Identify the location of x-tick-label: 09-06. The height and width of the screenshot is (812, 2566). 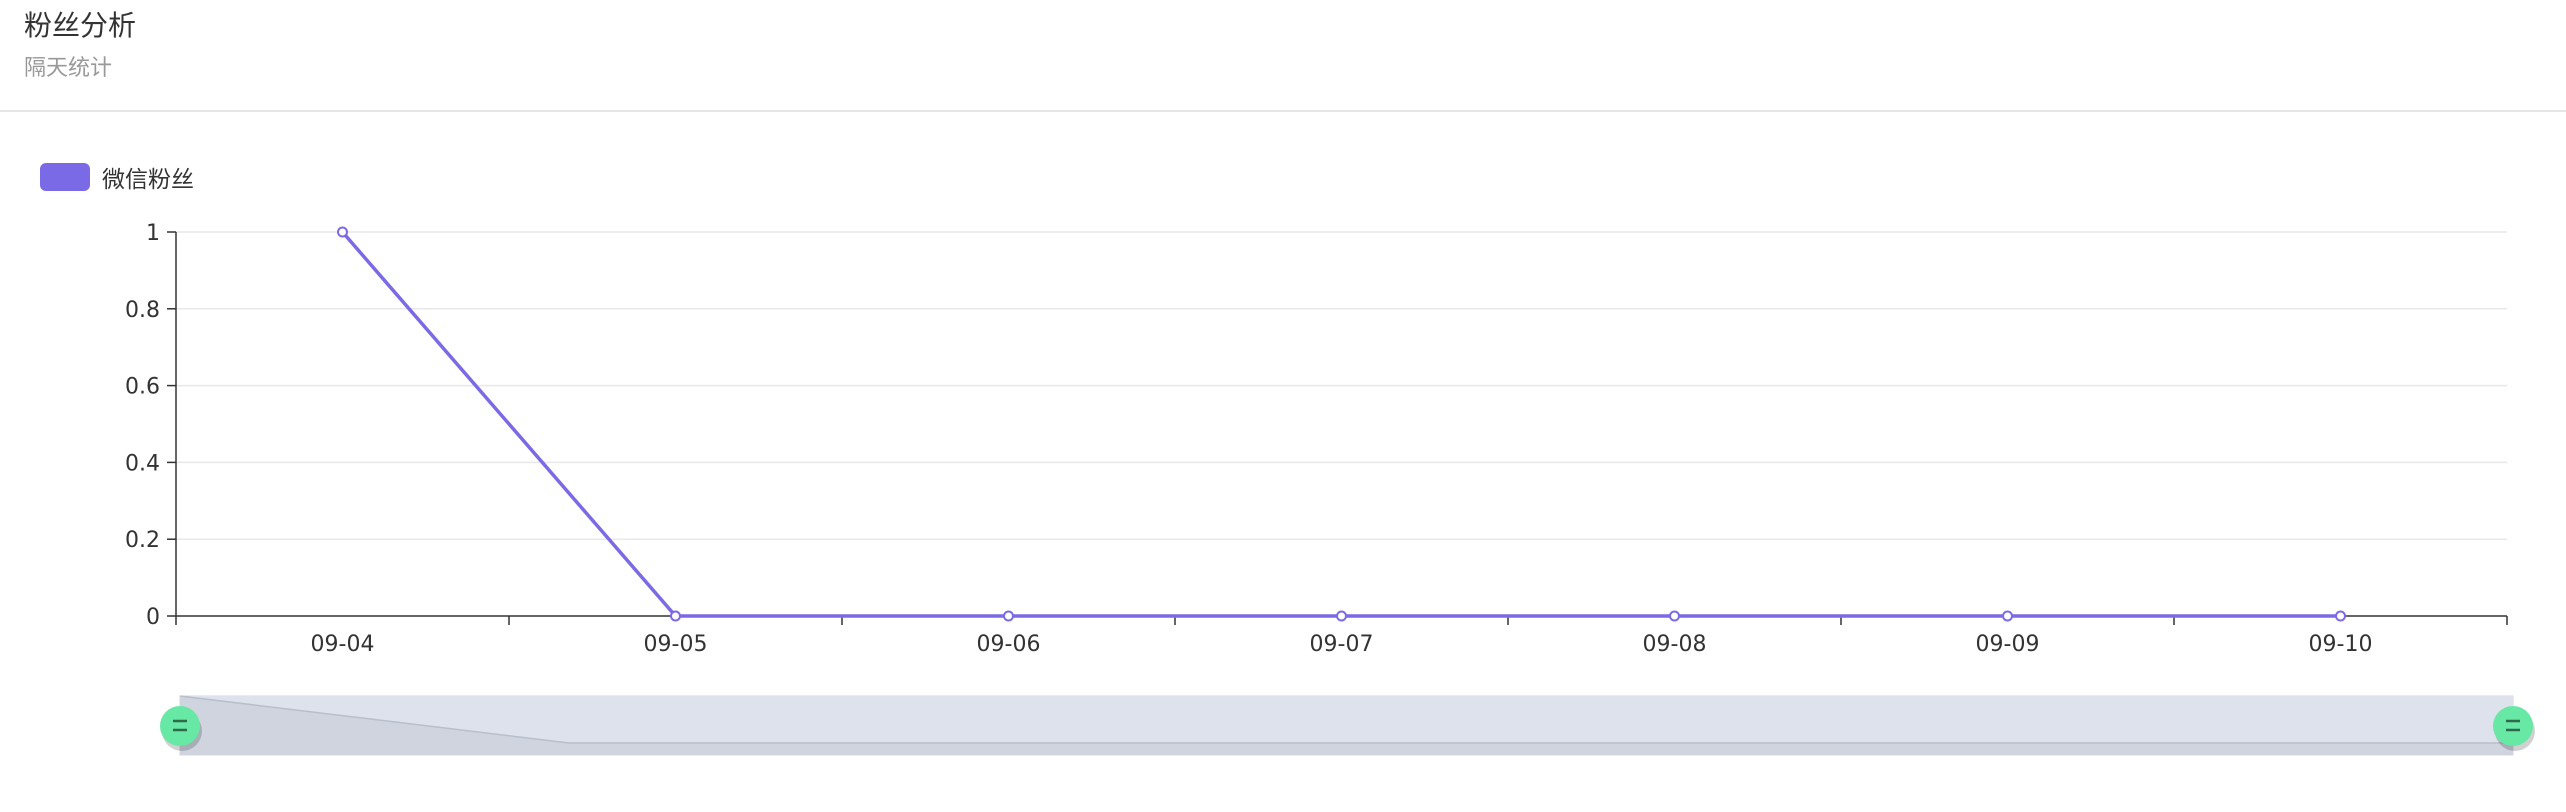
(1009, 644).